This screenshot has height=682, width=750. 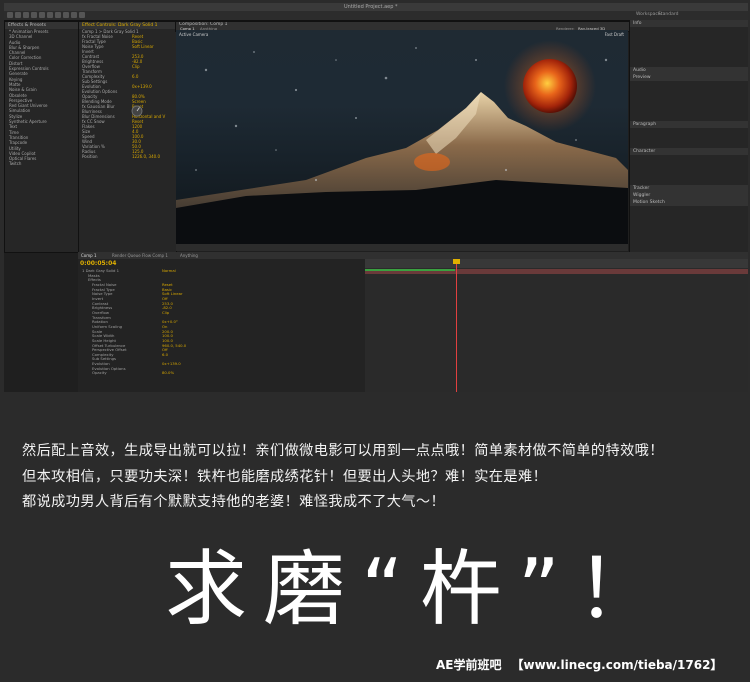 I want to click on caption-line-3: 都说成功男人背后有个默默支持他的老婆！难怪我成不了大气～！, so click(x=234, y=502).